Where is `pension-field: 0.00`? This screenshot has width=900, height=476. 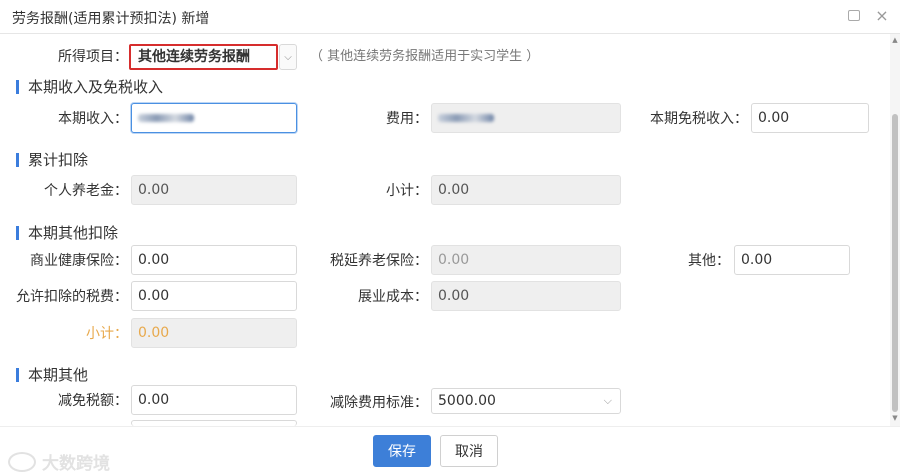 pension-field: 0.00 is located at coordinates (214, 190).